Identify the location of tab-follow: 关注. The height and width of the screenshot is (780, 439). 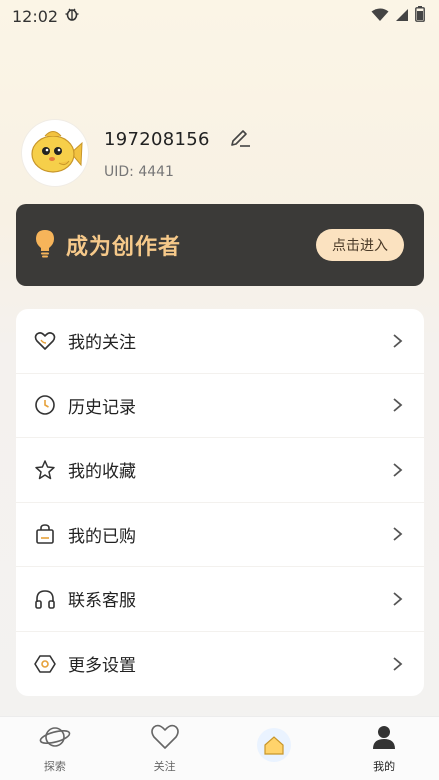
(165, 748).